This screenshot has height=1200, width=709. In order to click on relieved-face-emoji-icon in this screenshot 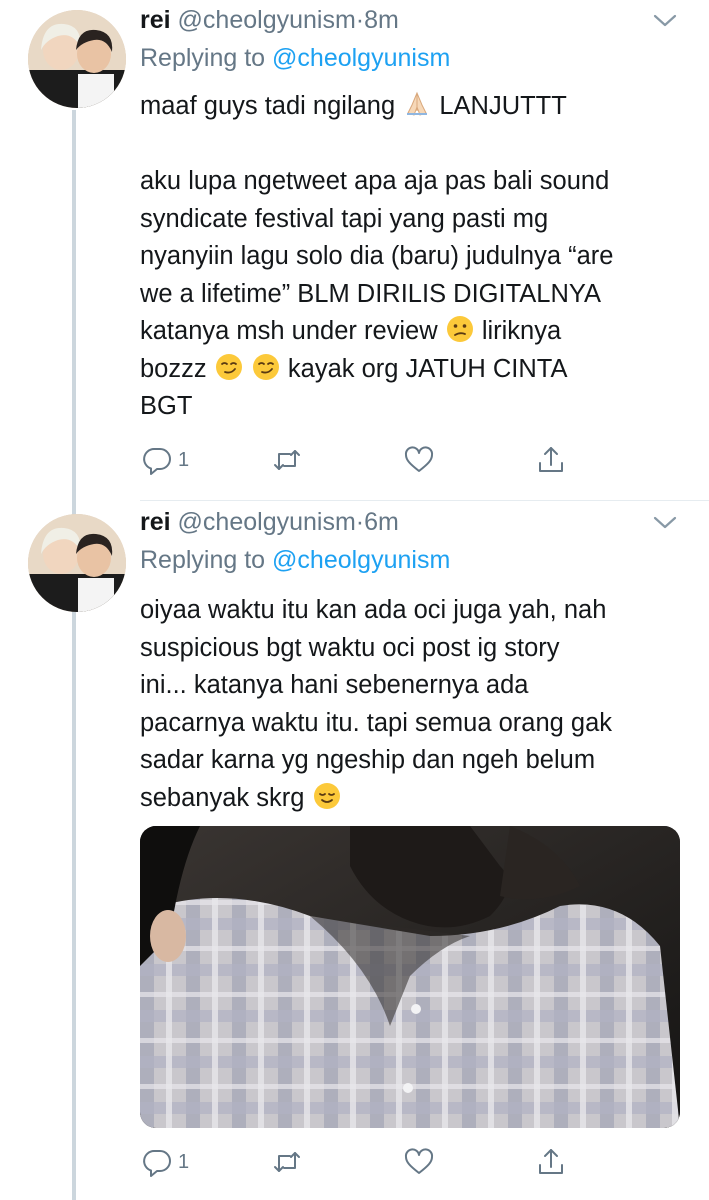, I will do `click(326, 795)`.